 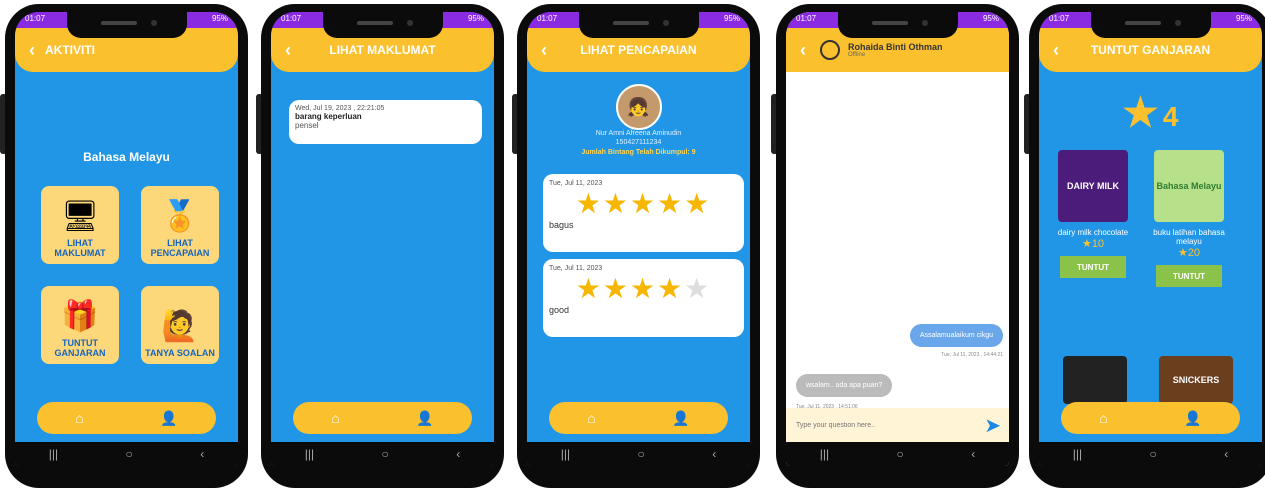 I want to click on star-balance: ★ 4, so click(x=1150, y=113).